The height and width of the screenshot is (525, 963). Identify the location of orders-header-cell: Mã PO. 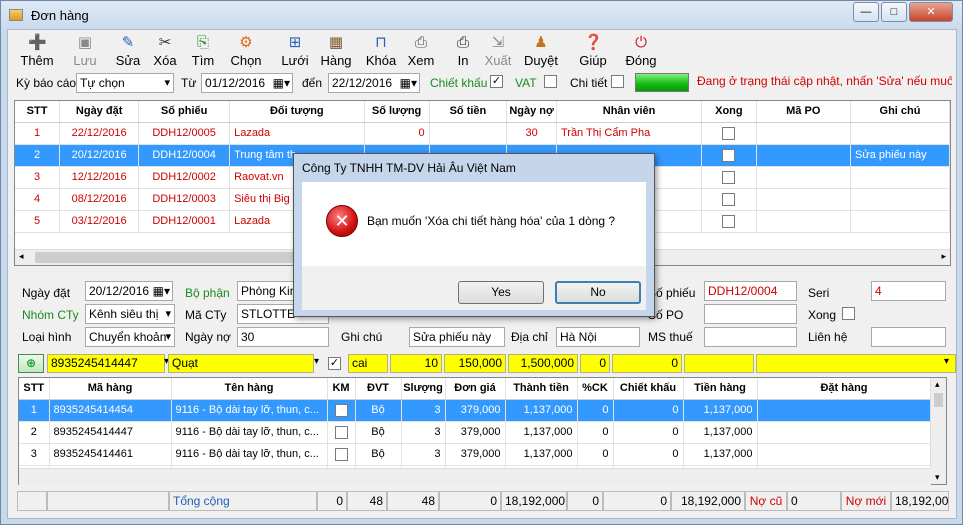
(804, 112).